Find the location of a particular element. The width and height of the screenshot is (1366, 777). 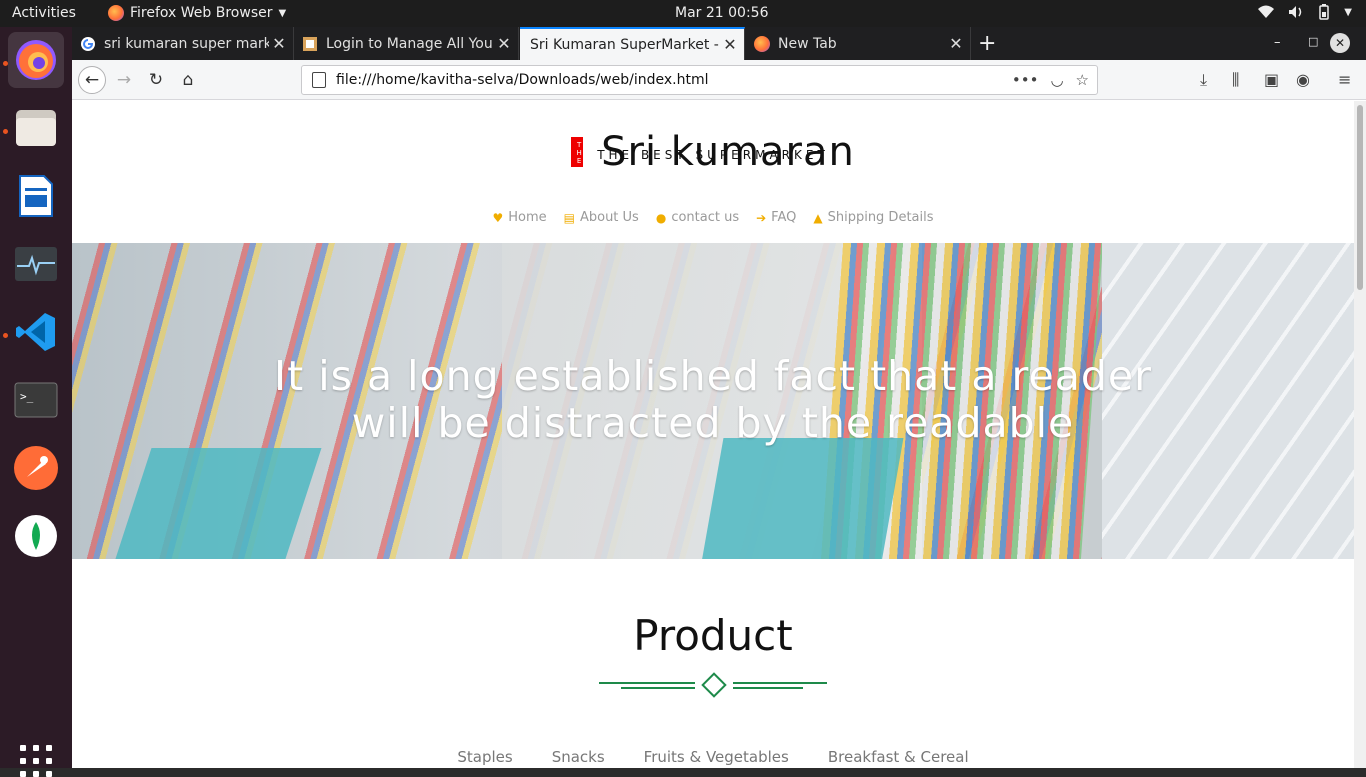

app-menu-label: Firefox Web Browser is located at coordinates (201, 13).